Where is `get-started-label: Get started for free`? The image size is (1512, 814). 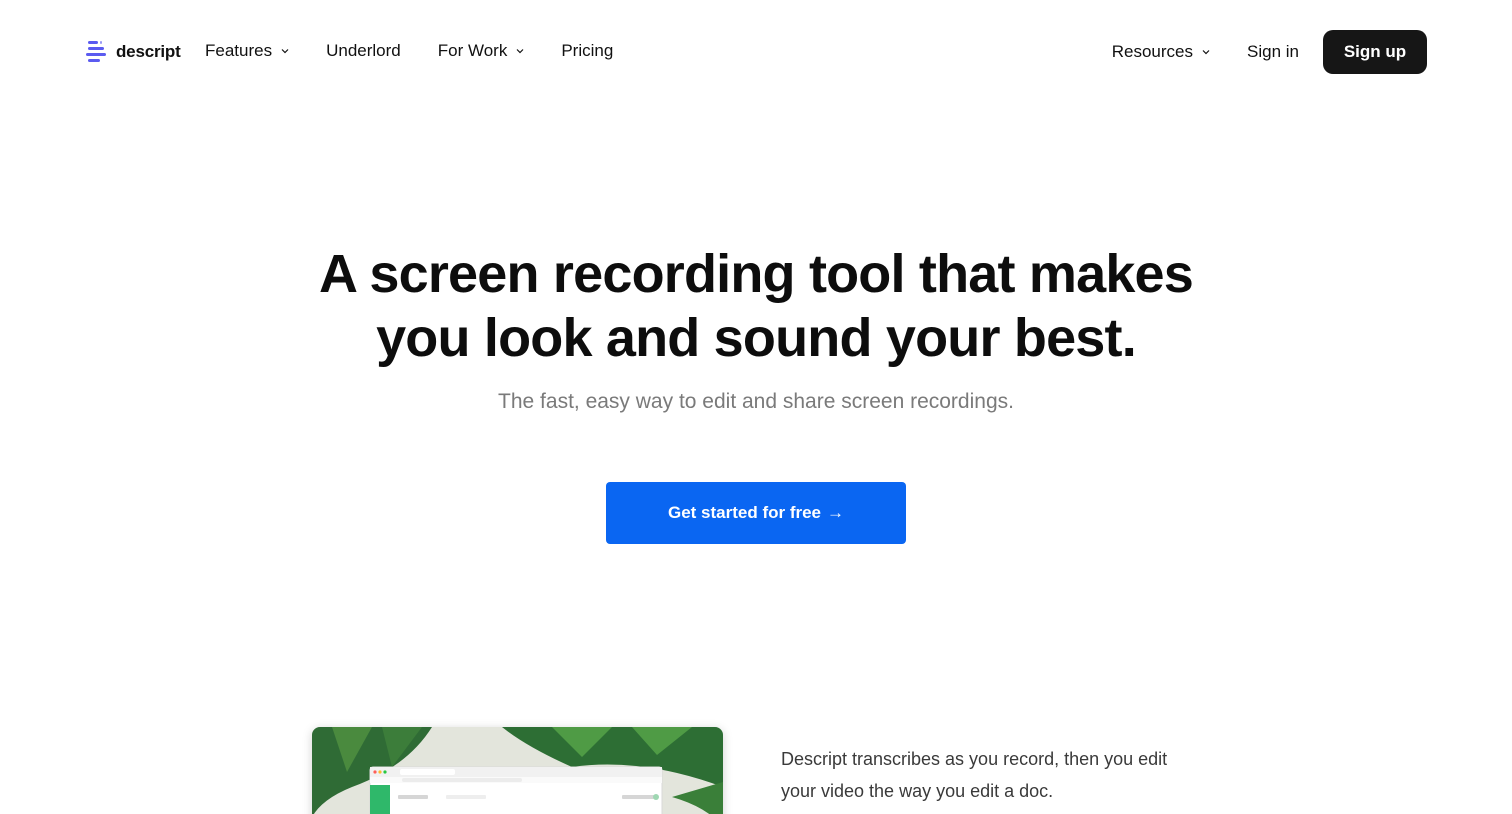 get-started-label: Get started for free is located at coordinates (744, 512).